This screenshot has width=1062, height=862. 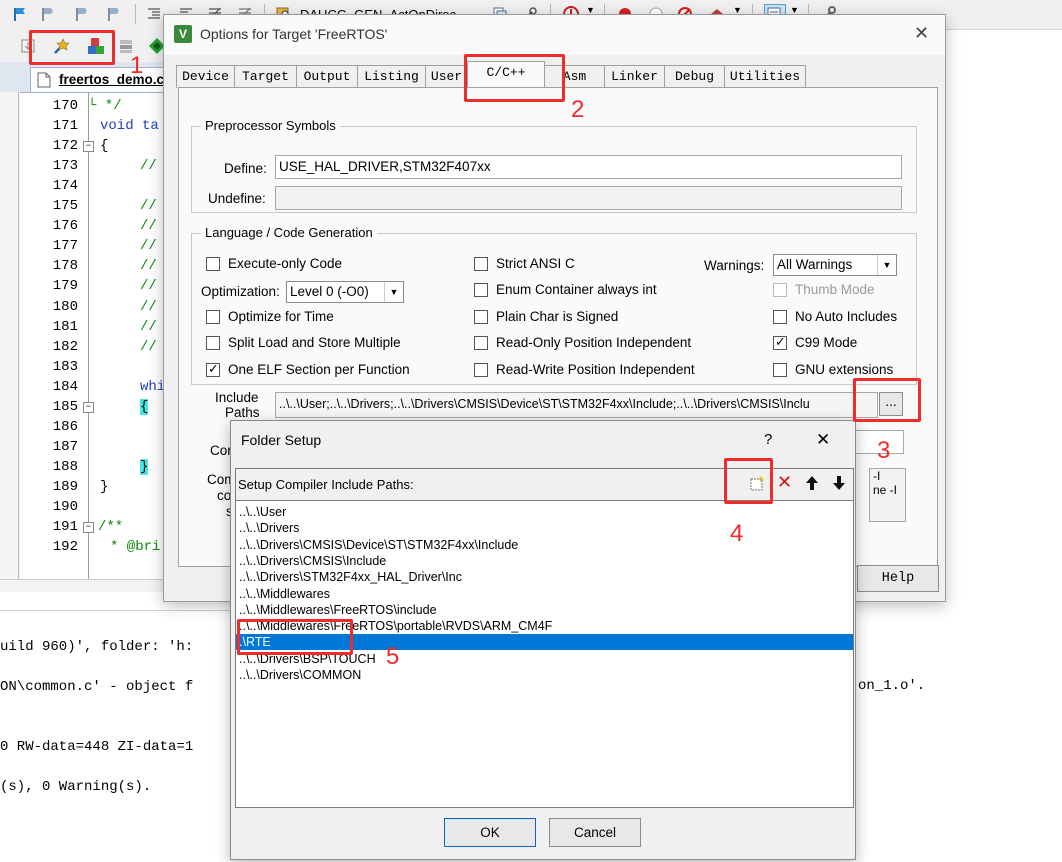 I want to click on help-icon: ?, so click(x=768, y=439).